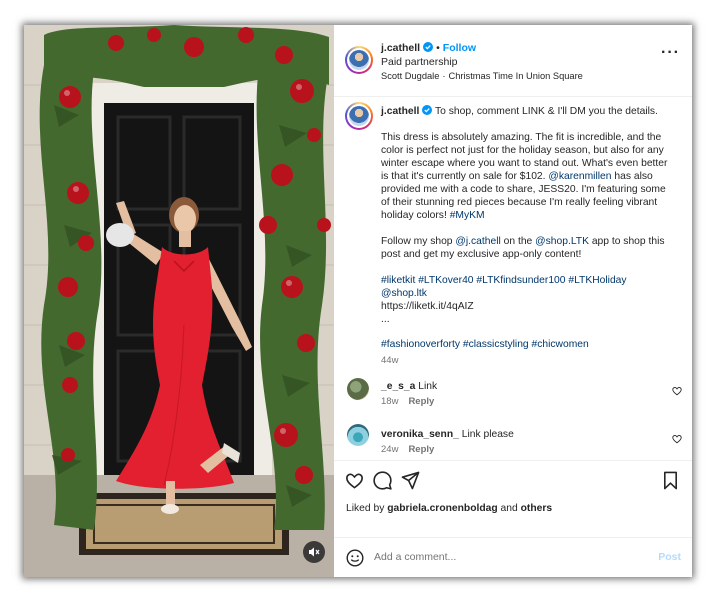  Describe the element at coordinates (526, 434) in the screenshot. I see `comment-2: veronika_senn_ Link please` at that location.